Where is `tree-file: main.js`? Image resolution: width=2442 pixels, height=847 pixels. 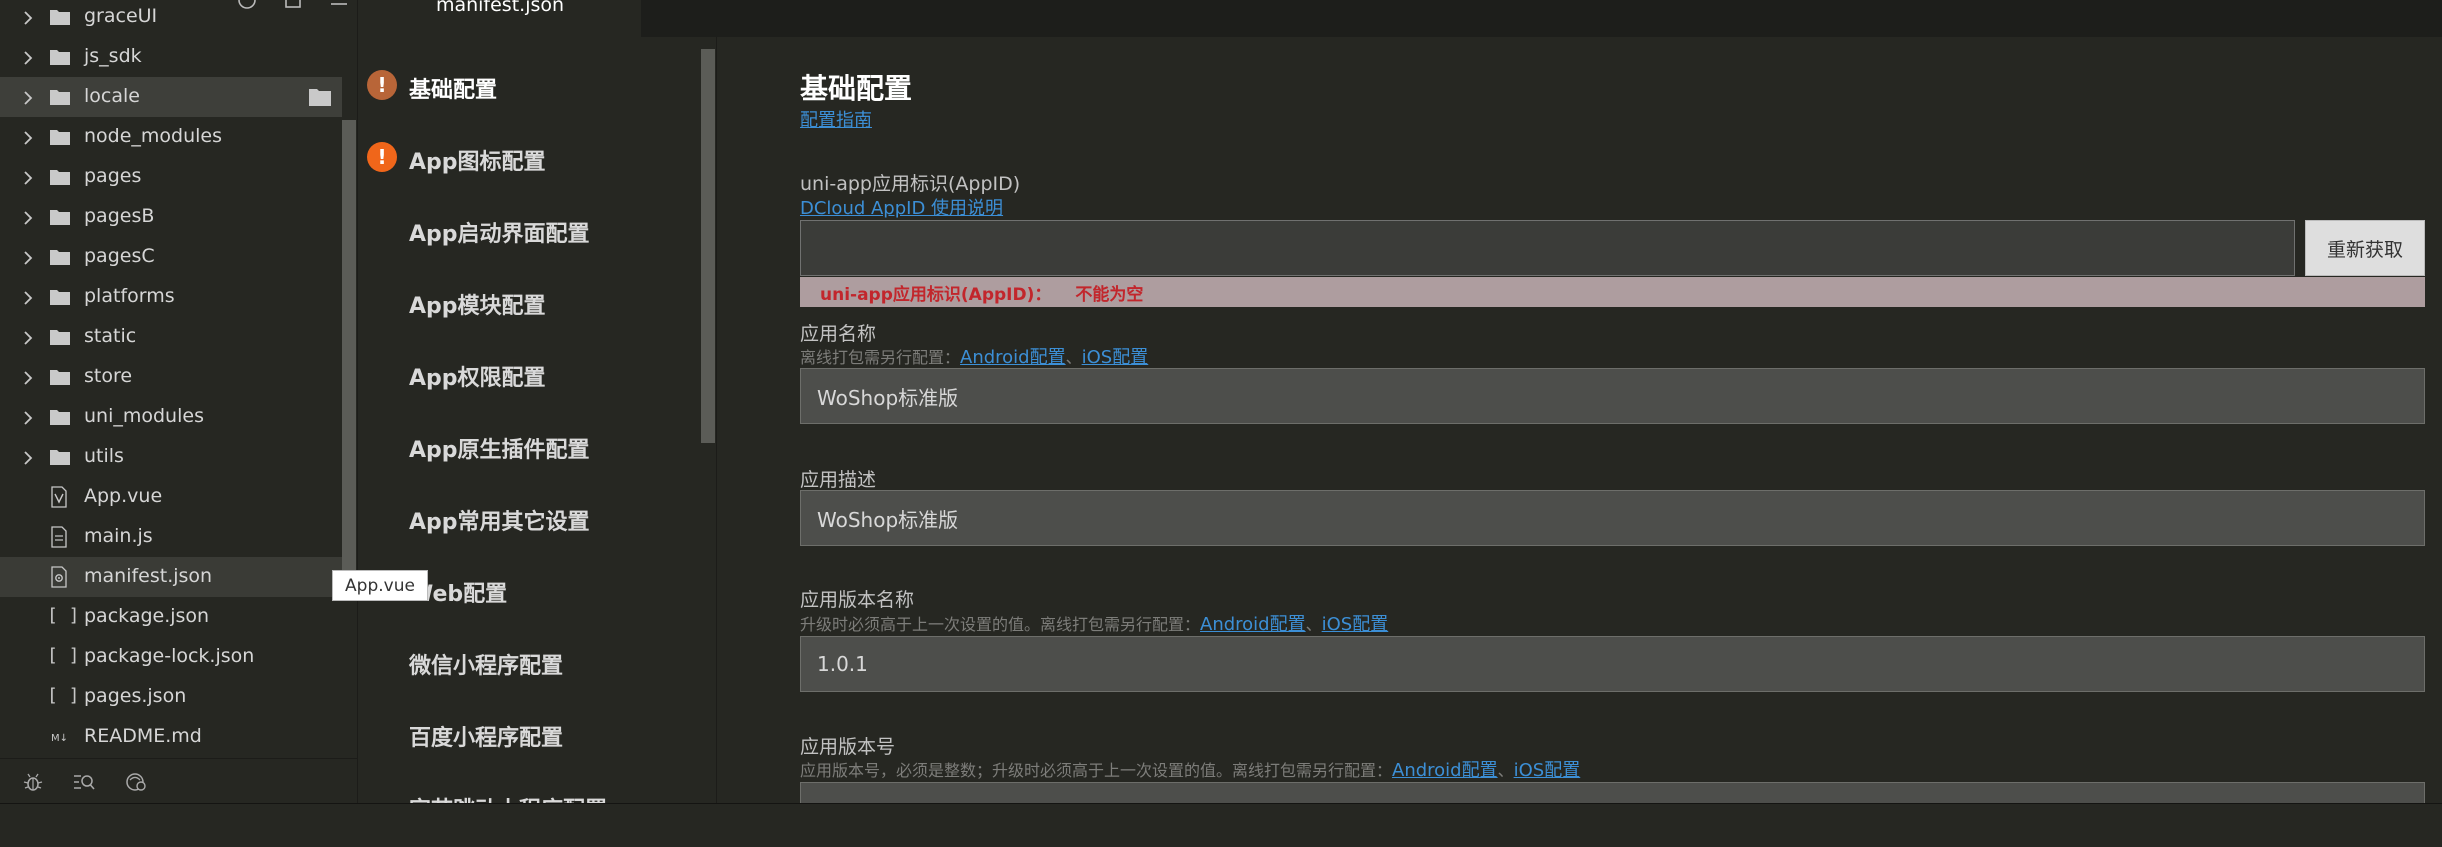 tree-file: main.js is located at coordinates (171, 537).